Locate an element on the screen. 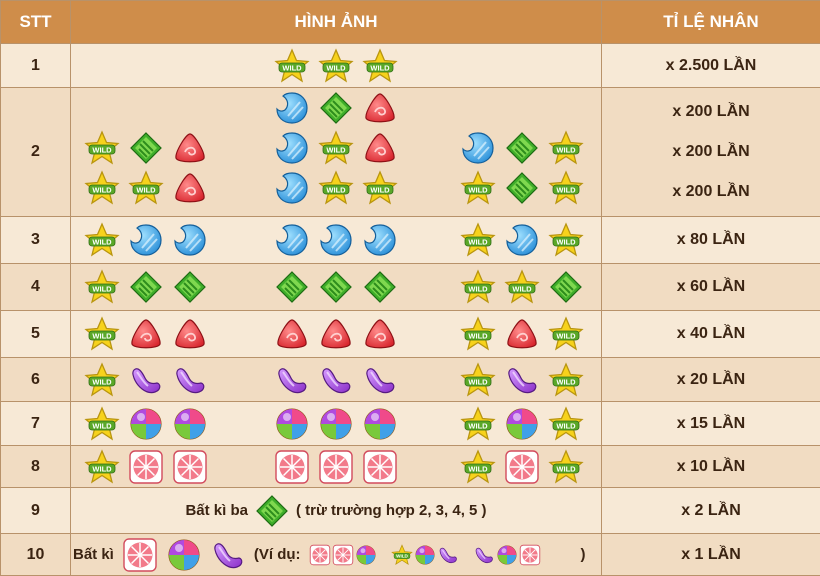  stt-cell: 5 is located at coordinates (36, 334).